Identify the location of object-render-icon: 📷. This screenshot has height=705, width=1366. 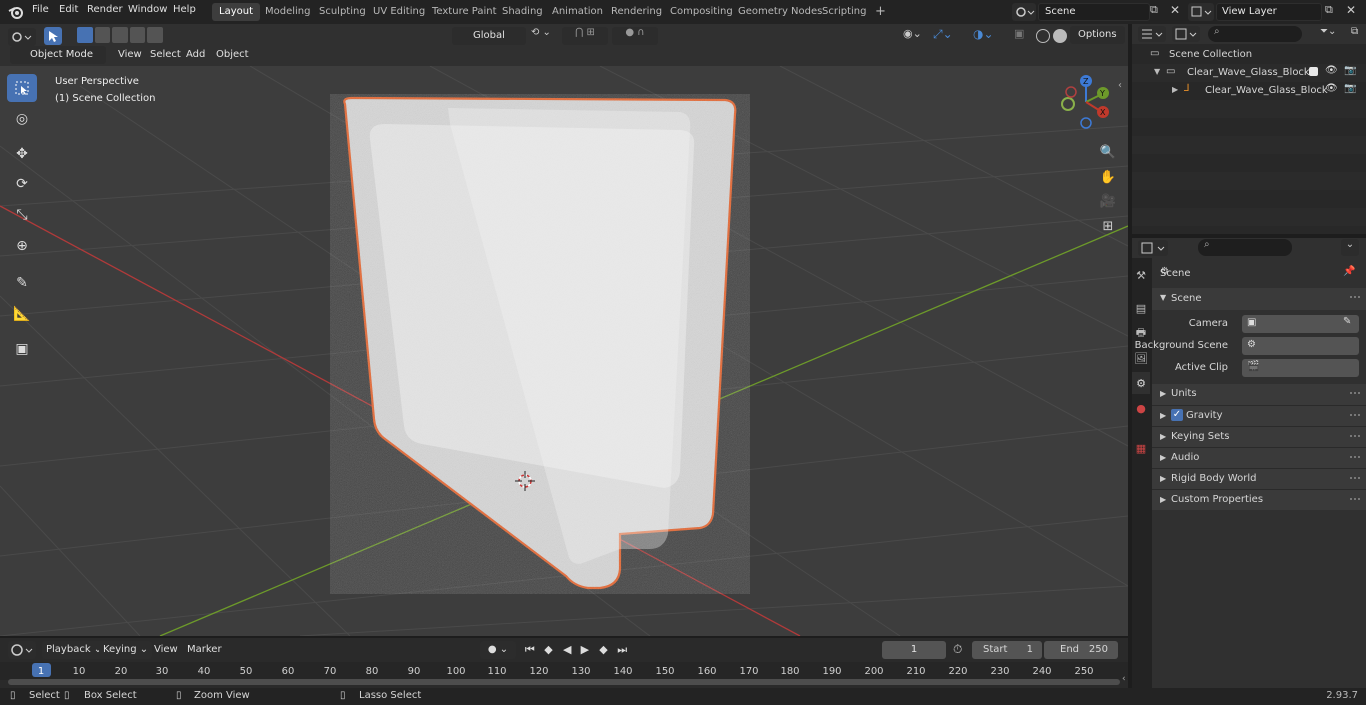
(1350, 88).